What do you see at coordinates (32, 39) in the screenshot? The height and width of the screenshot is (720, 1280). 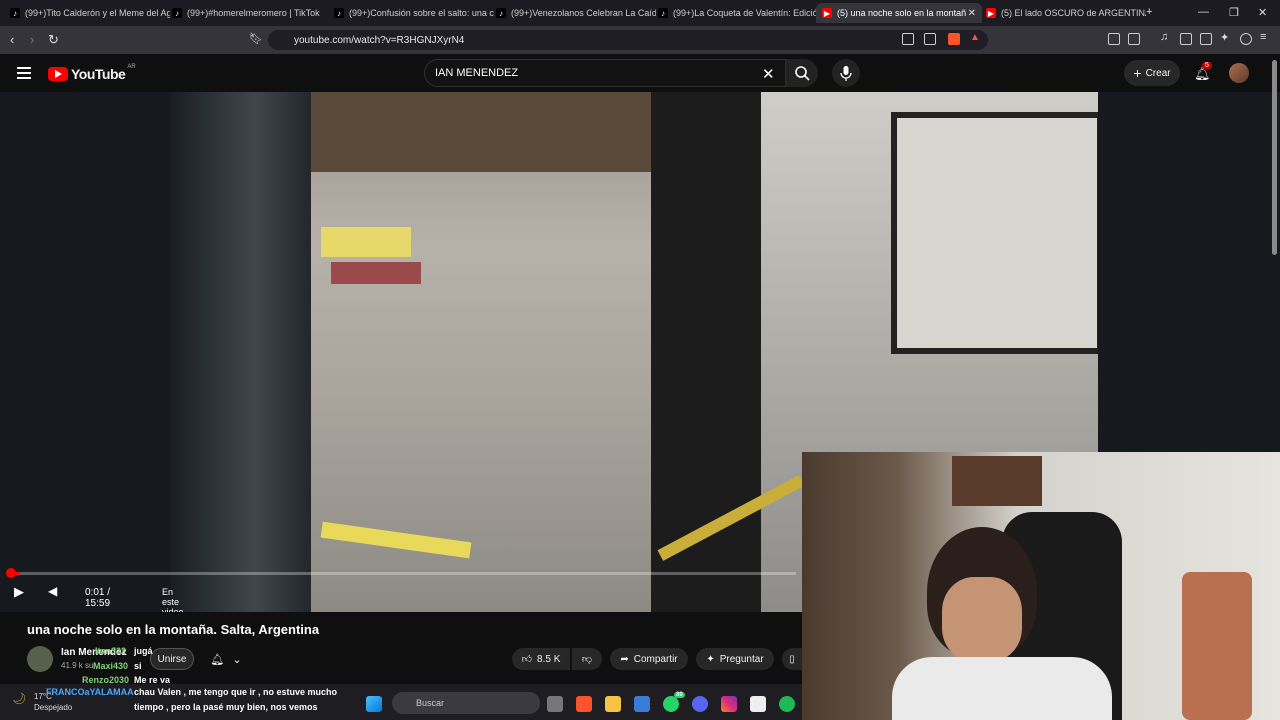 I see `forward-icon: ›` at bounding box center [32, 39].